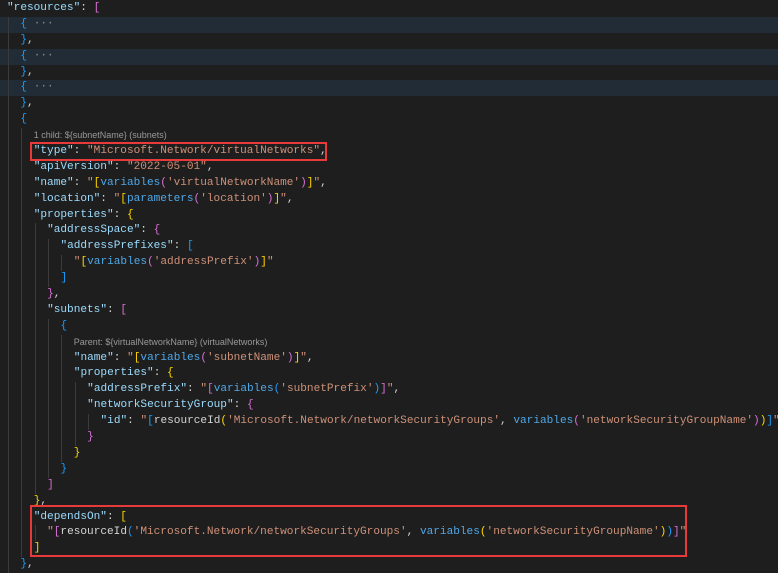 The height and width of the screenshot is (573, 778). What do you see at coordinates (389, 88) in the screenshot?
I see `code-line: { ···` at bounding box center [389, 88].